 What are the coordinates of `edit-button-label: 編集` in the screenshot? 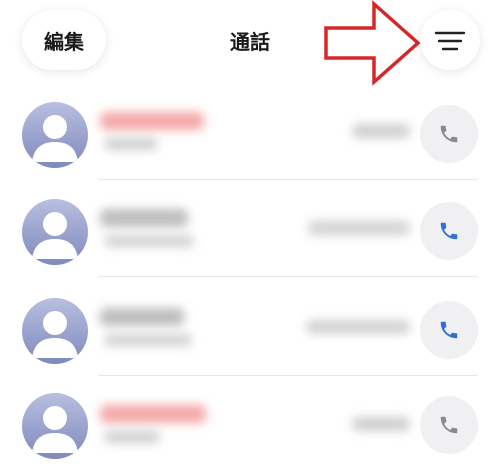 It's located at (64, 41).